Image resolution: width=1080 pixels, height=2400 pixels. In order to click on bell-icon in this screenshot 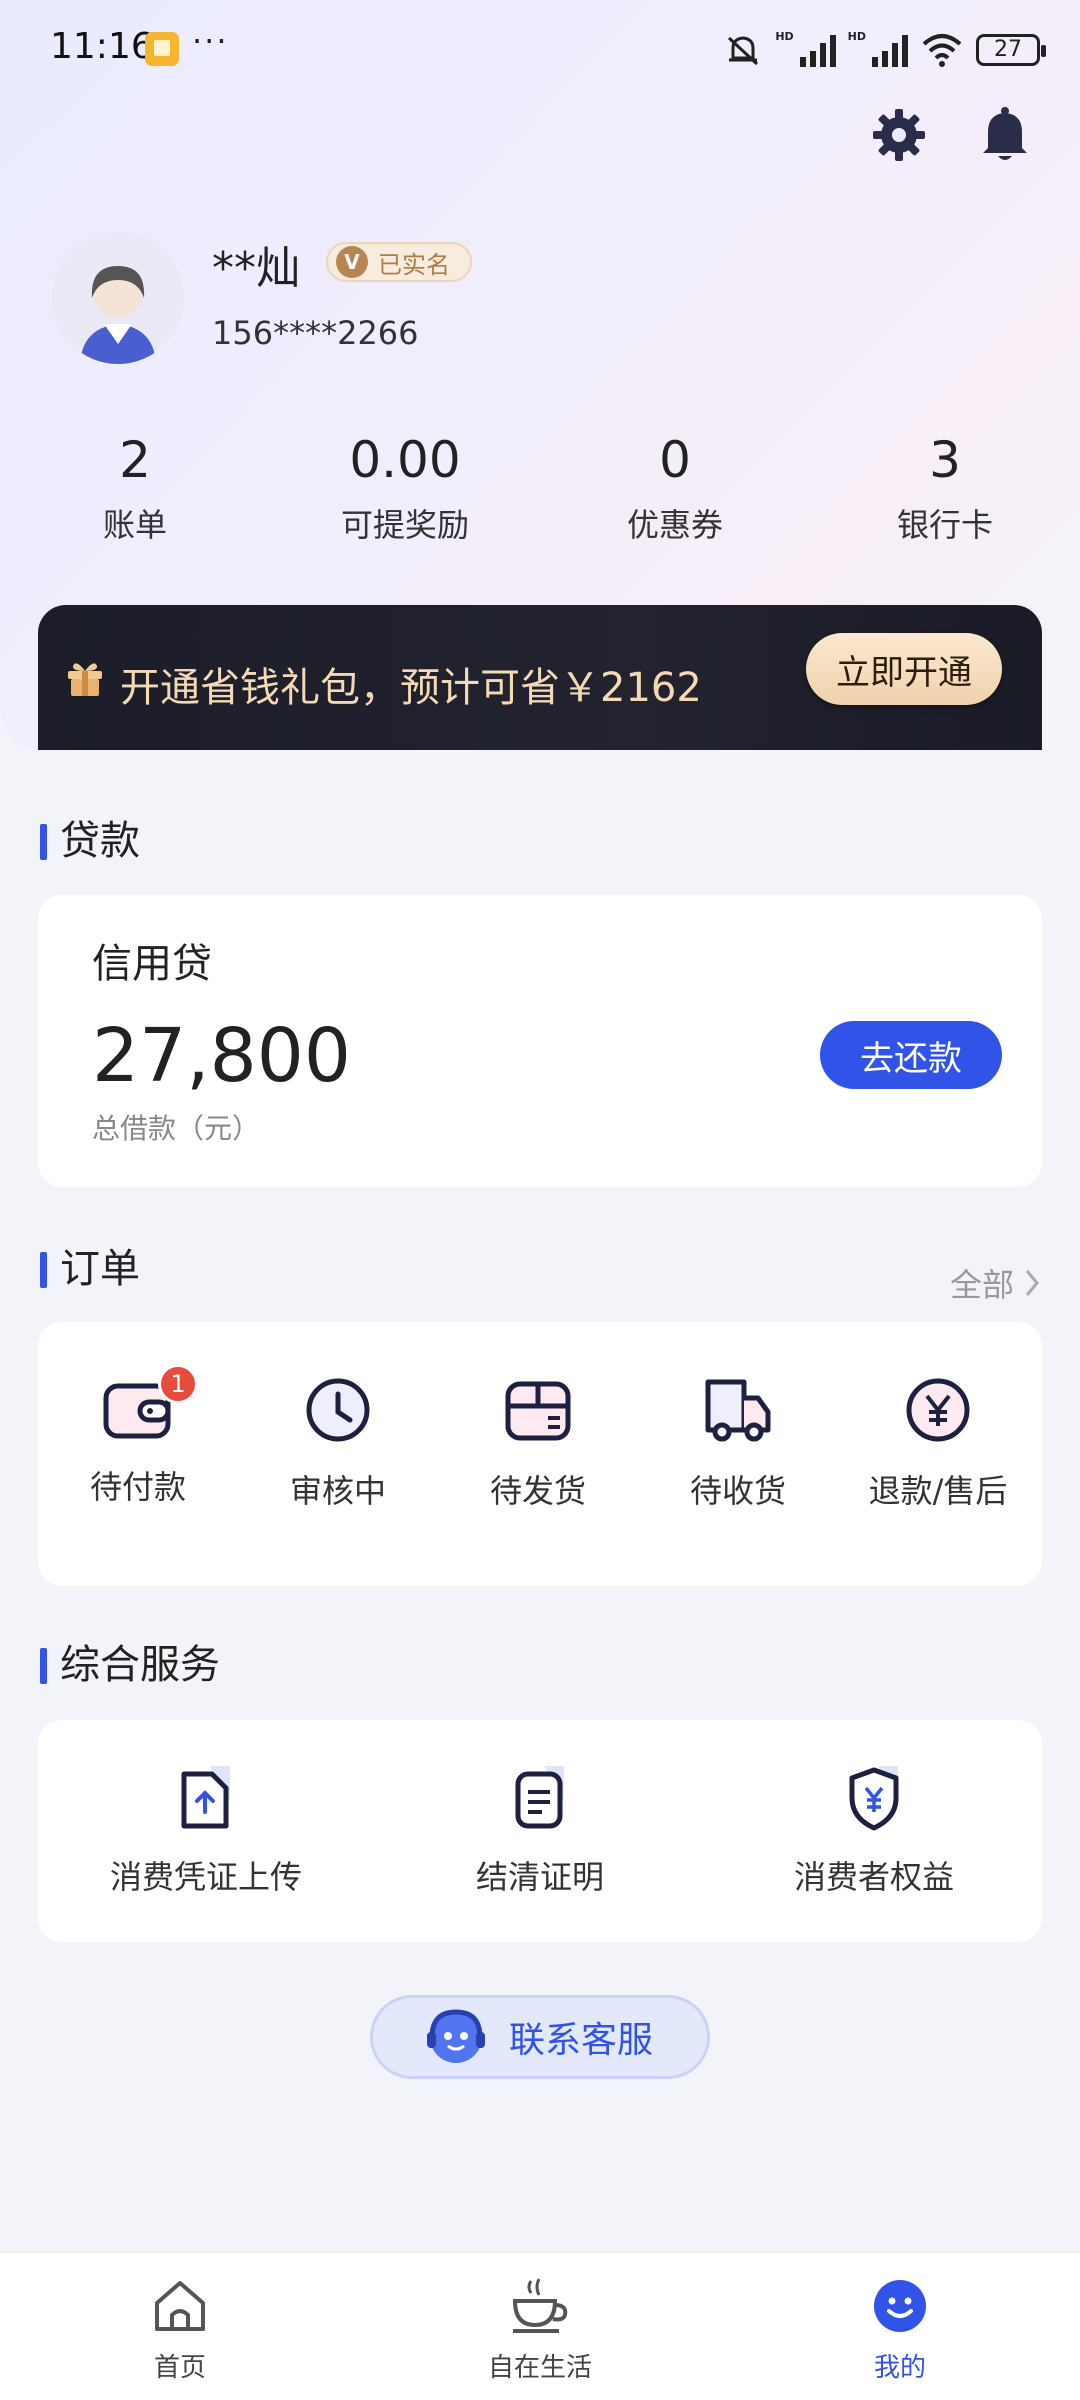, I will do `click(1005, 133)`.